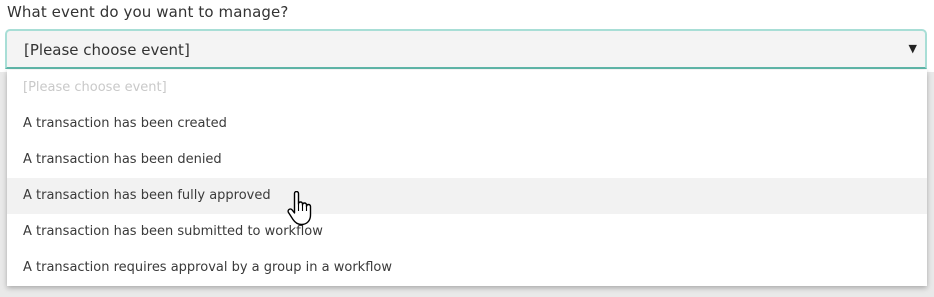  What do you see at coordinates (148, 12) in the screenshot?
I see `event-question-label: What event do you want to manage?` at bounding box center [148, 12].